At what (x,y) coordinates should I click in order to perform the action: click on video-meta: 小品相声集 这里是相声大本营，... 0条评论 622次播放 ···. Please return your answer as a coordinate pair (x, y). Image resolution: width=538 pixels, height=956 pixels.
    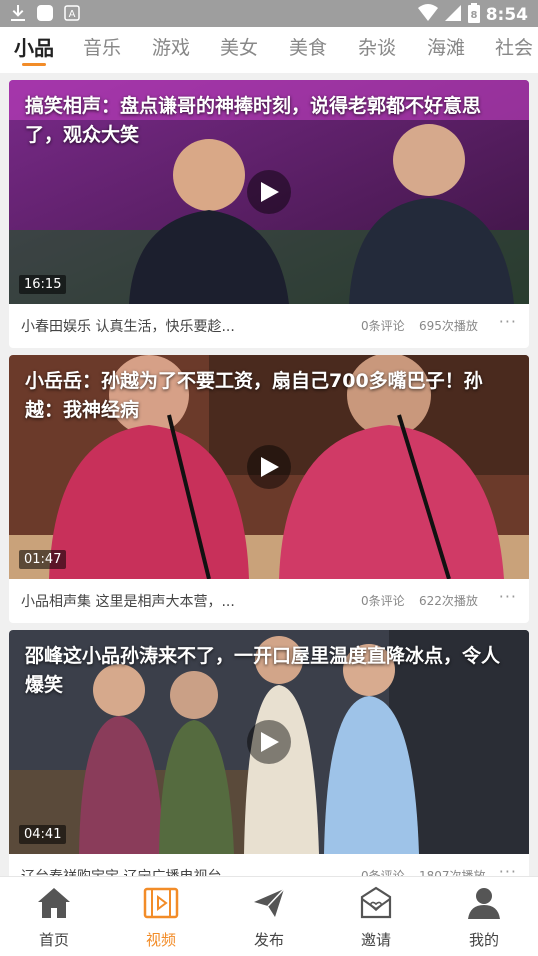
    Looking at the image, I should click on (269, 601).